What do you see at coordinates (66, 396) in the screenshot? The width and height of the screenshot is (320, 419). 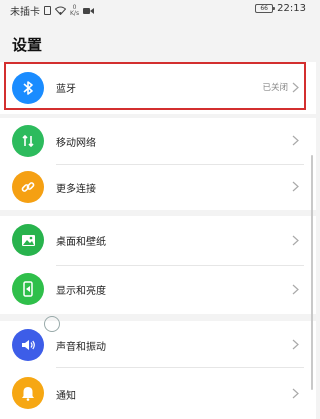 I see `settings-item-label: 通知` at bounding box center [66, 396].